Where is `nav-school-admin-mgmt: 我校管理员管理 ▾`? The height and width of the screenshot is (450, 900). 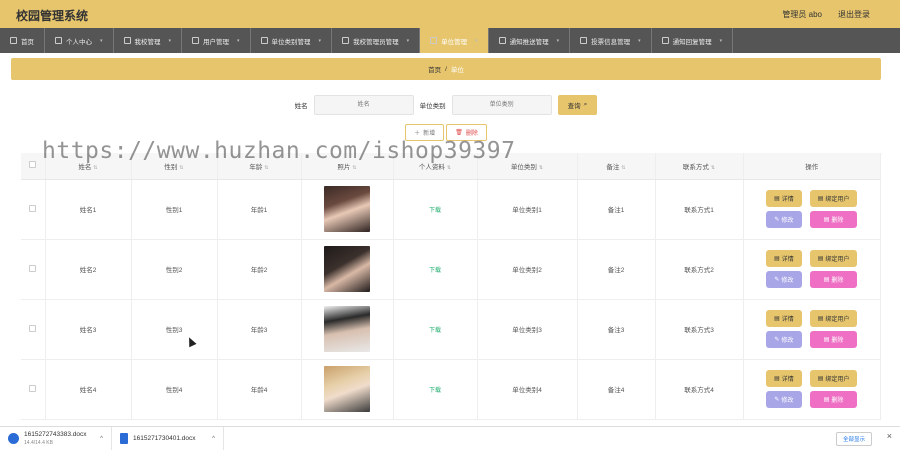 nav-school-admin-mgmt: 我校管理员管理 ▾ is located at coordinates (376, 40).